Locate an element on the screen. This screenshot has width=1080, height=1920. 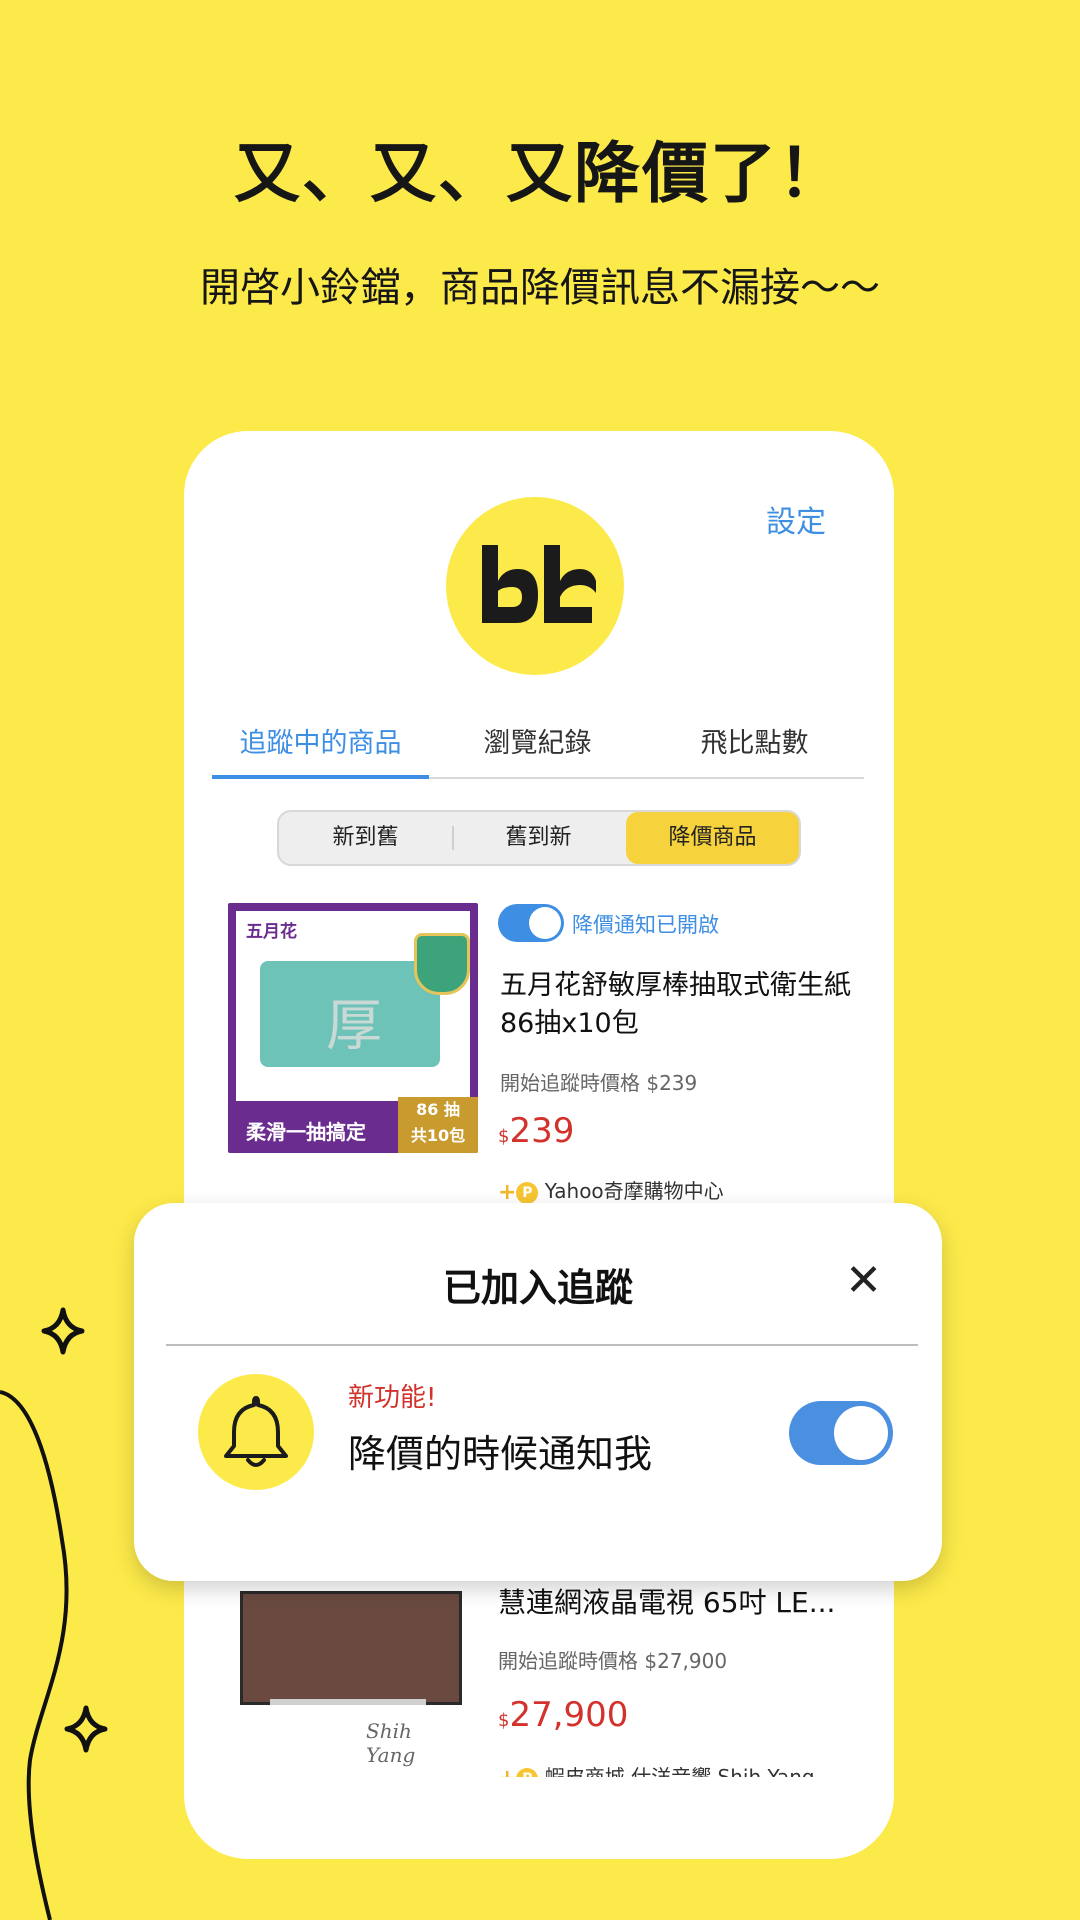
product-brand: 五月花 is located at coordinates (271, 932).